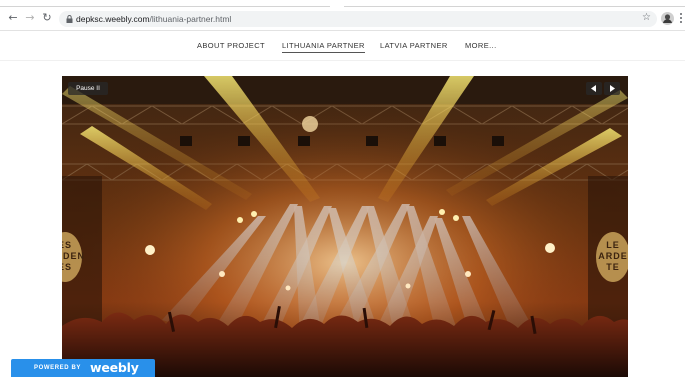 This screenshot has width=685, height=377. I want to click on chevron-right-icon, so click(612, 88).